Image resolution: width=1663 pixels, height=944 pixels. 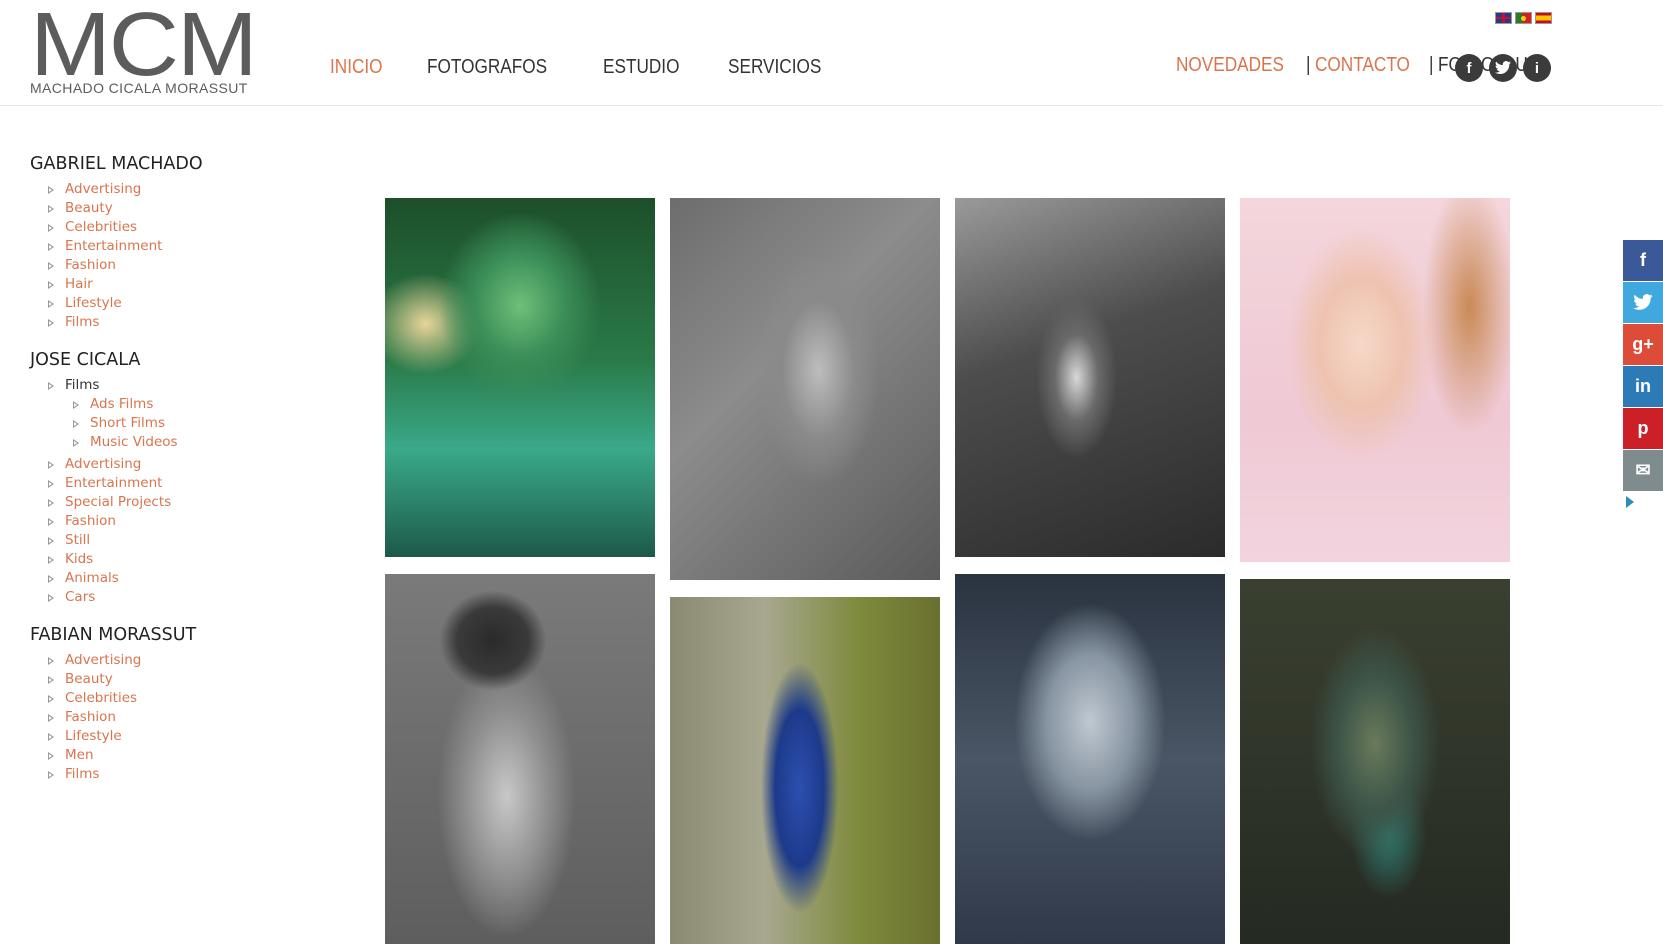 I want to click on spanish-flag-icon, so click(x=1543, y=18).